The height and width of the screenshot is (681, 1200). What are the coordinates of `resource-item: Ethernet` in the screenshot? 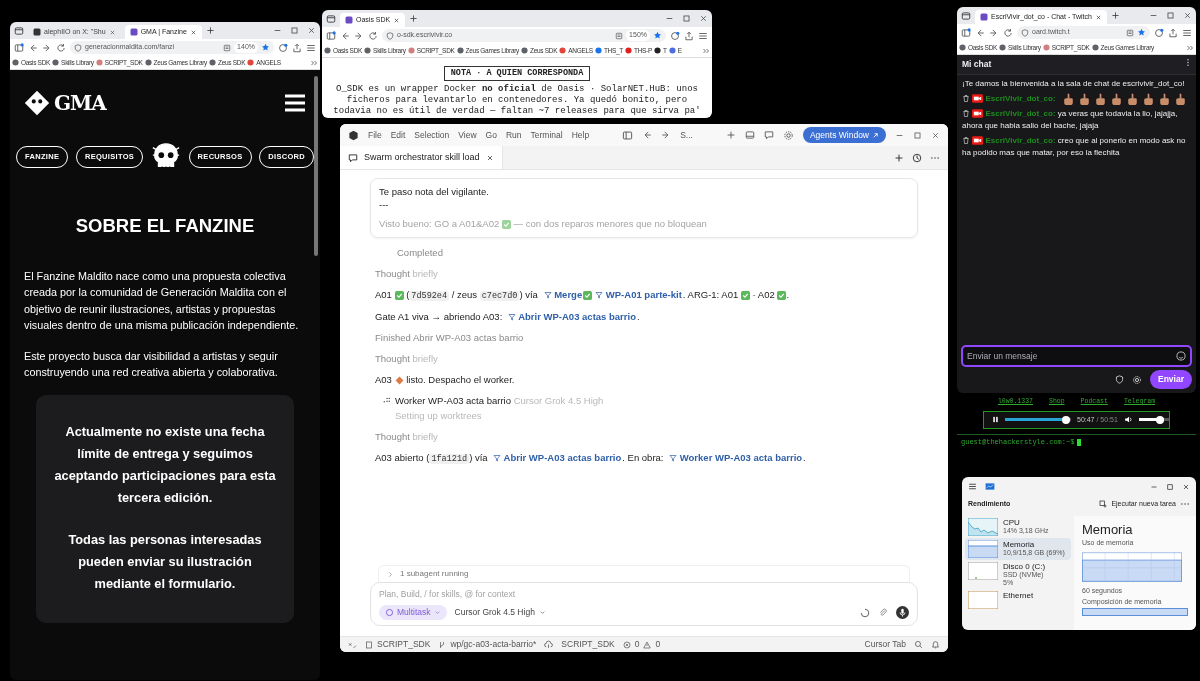 It's located at (1018, 599).